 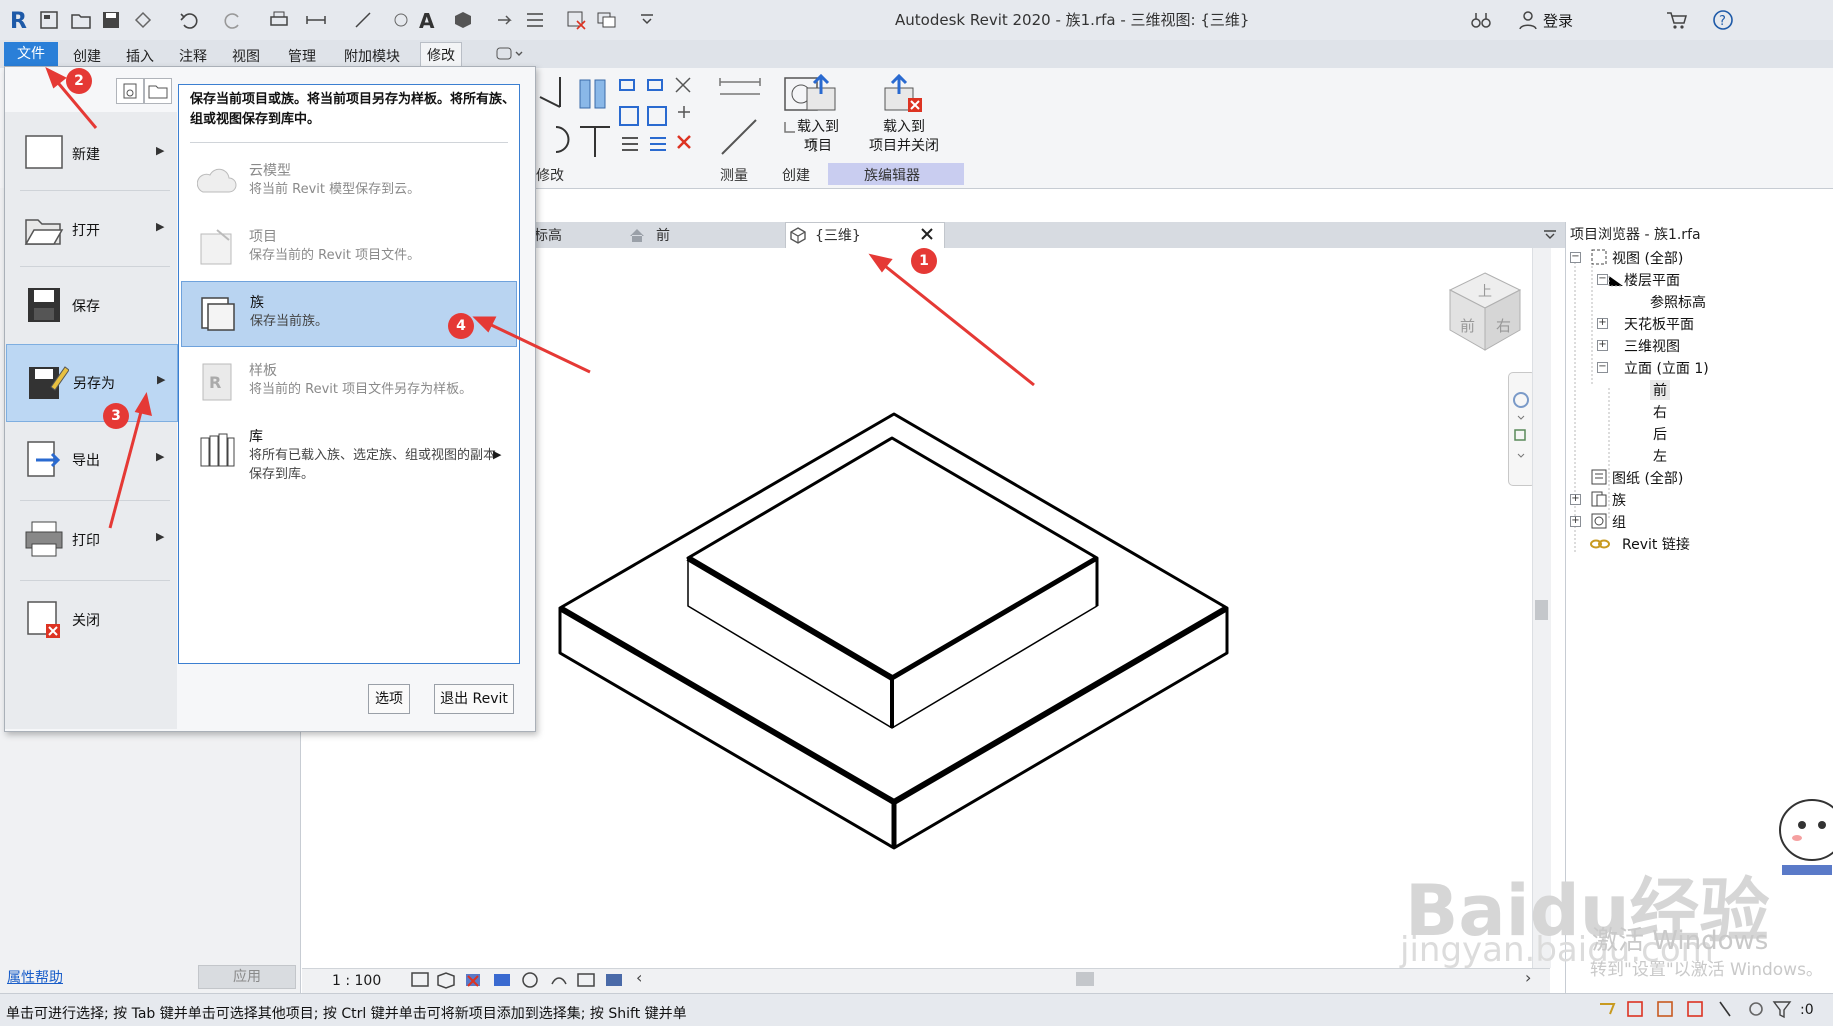 I want to click on login-link: 登录, so click(x=1558, y=20).